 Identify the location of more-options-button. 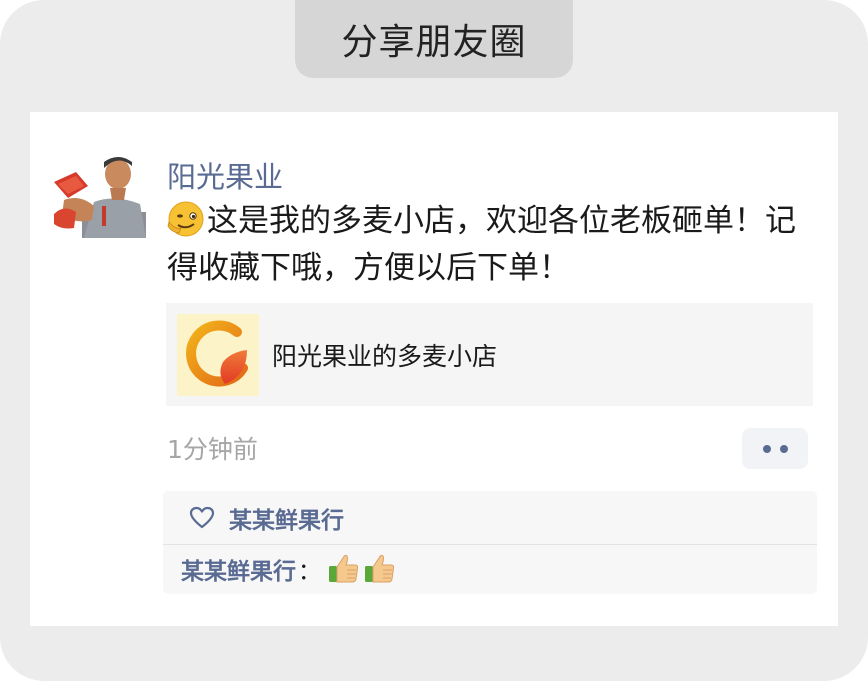
(775, 448).